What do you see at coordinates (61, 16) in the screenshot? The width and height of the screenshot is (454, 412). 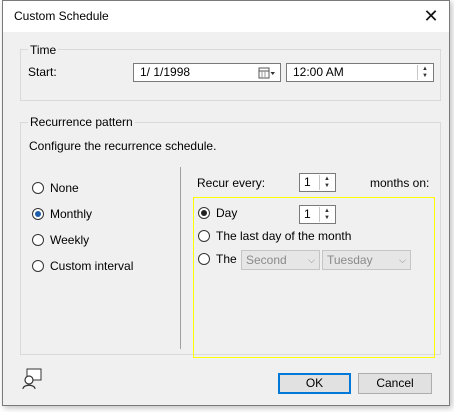 I see `dialog-title: Custom Schedule` at bounding box center [61, 16].